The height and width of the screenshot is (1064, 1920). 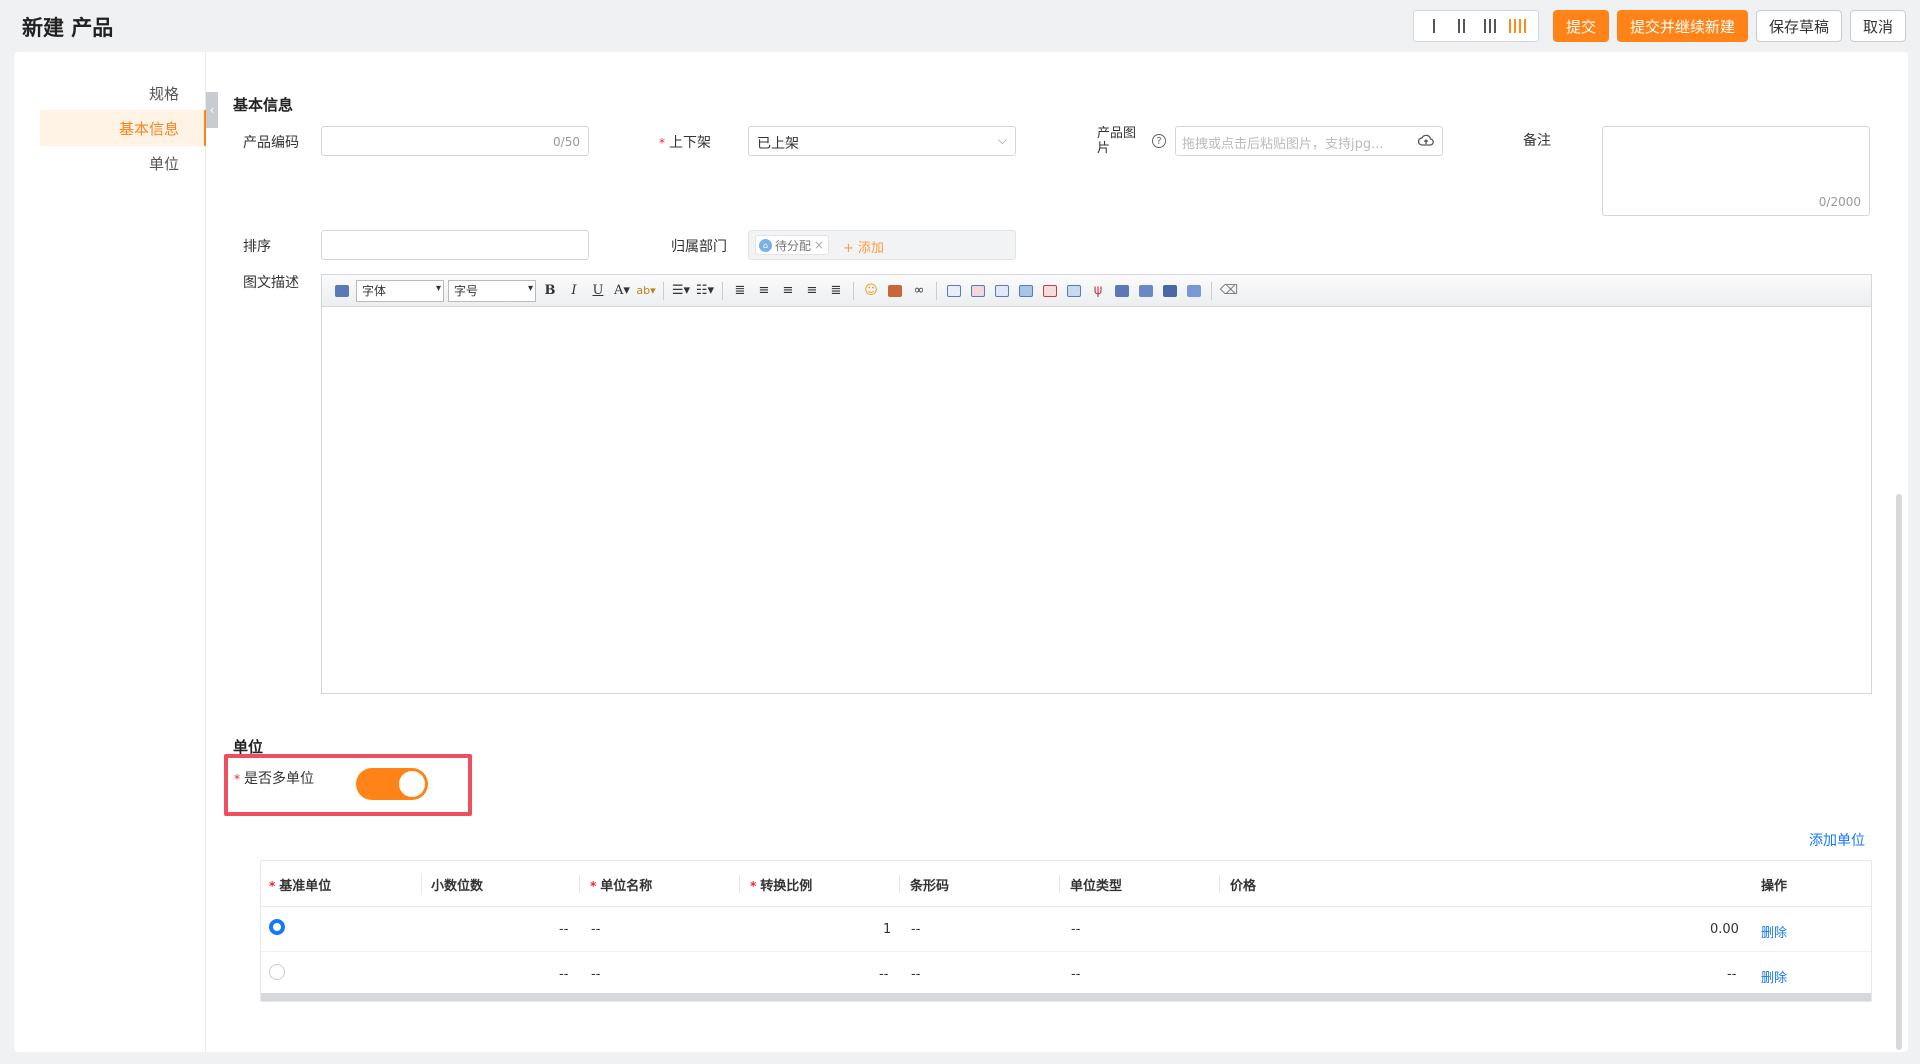 What do you see at coordinates (1050, 291) in the screenshot?
I see `delete-row-icon` at bounding box center [1050, 291].